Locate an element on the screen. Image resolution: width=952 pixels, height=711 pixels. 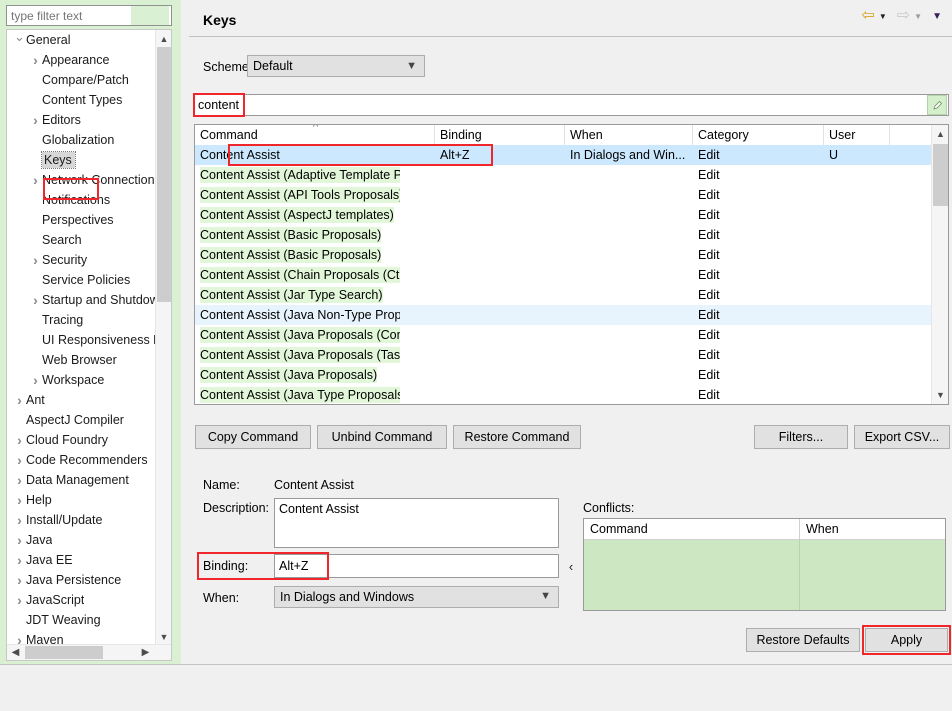
forward-button: ⇨ is located at coordinates (903, 16).